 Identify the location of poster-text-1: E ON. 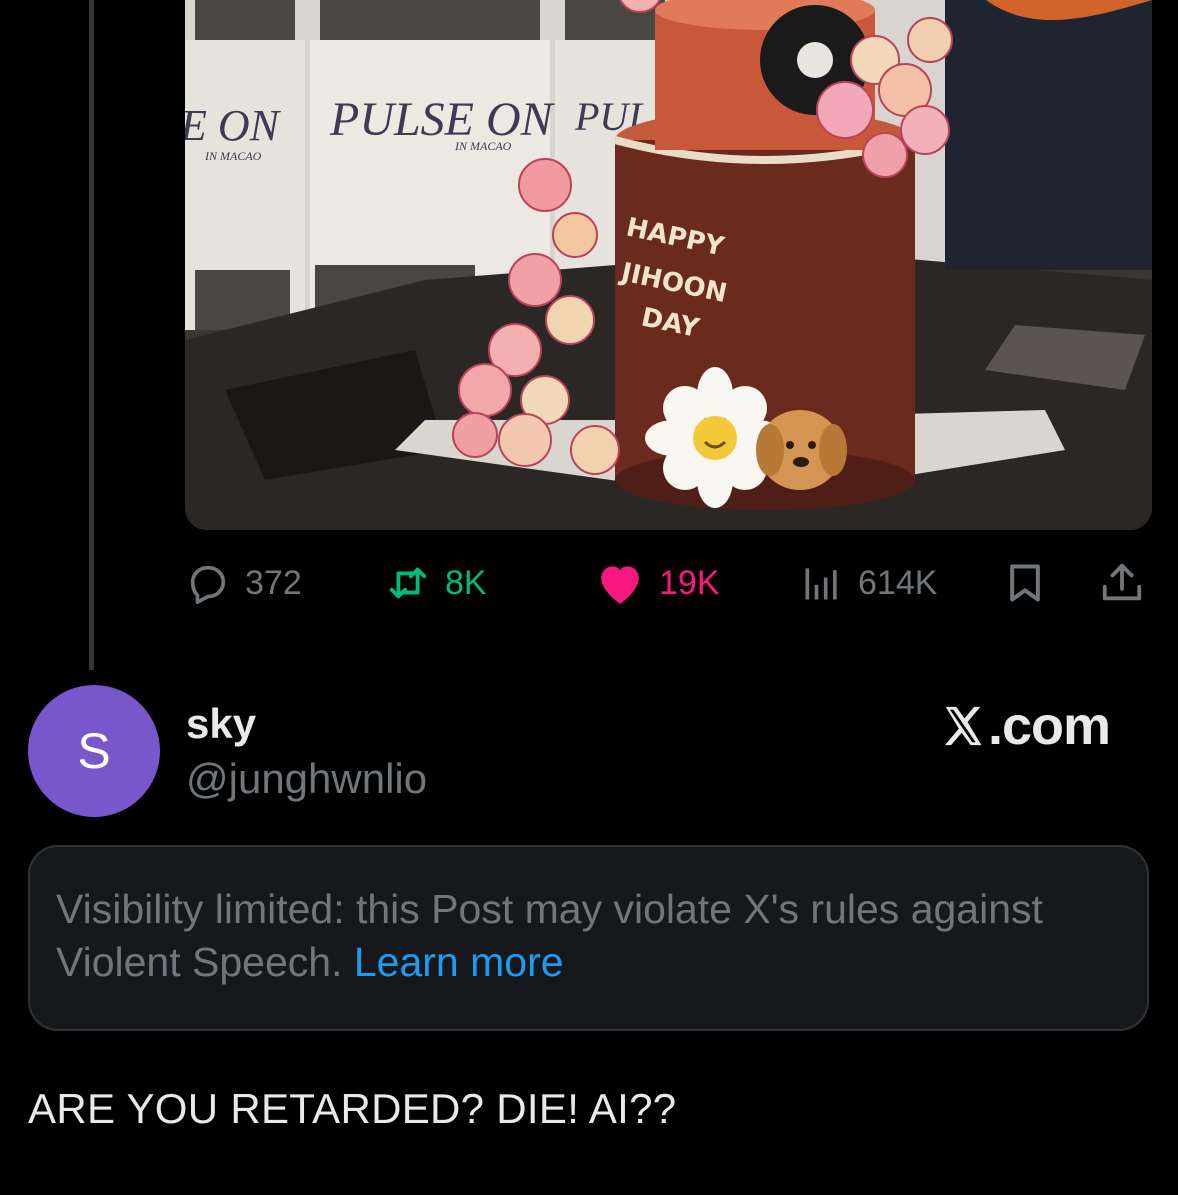
(233, 125).